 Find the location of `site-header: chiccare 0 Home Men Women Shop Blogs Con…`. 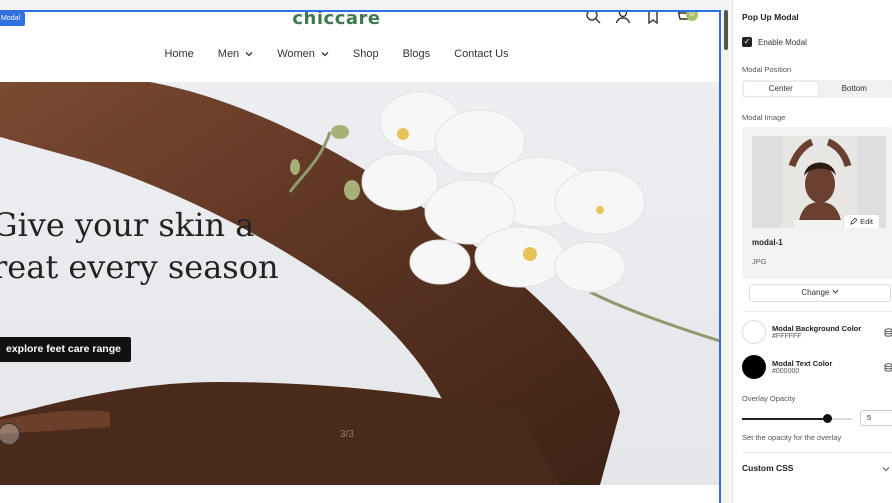

site-header: chiccare 0 Home Men Women Shop Blogs Con… is located at coordinates (359, 47).